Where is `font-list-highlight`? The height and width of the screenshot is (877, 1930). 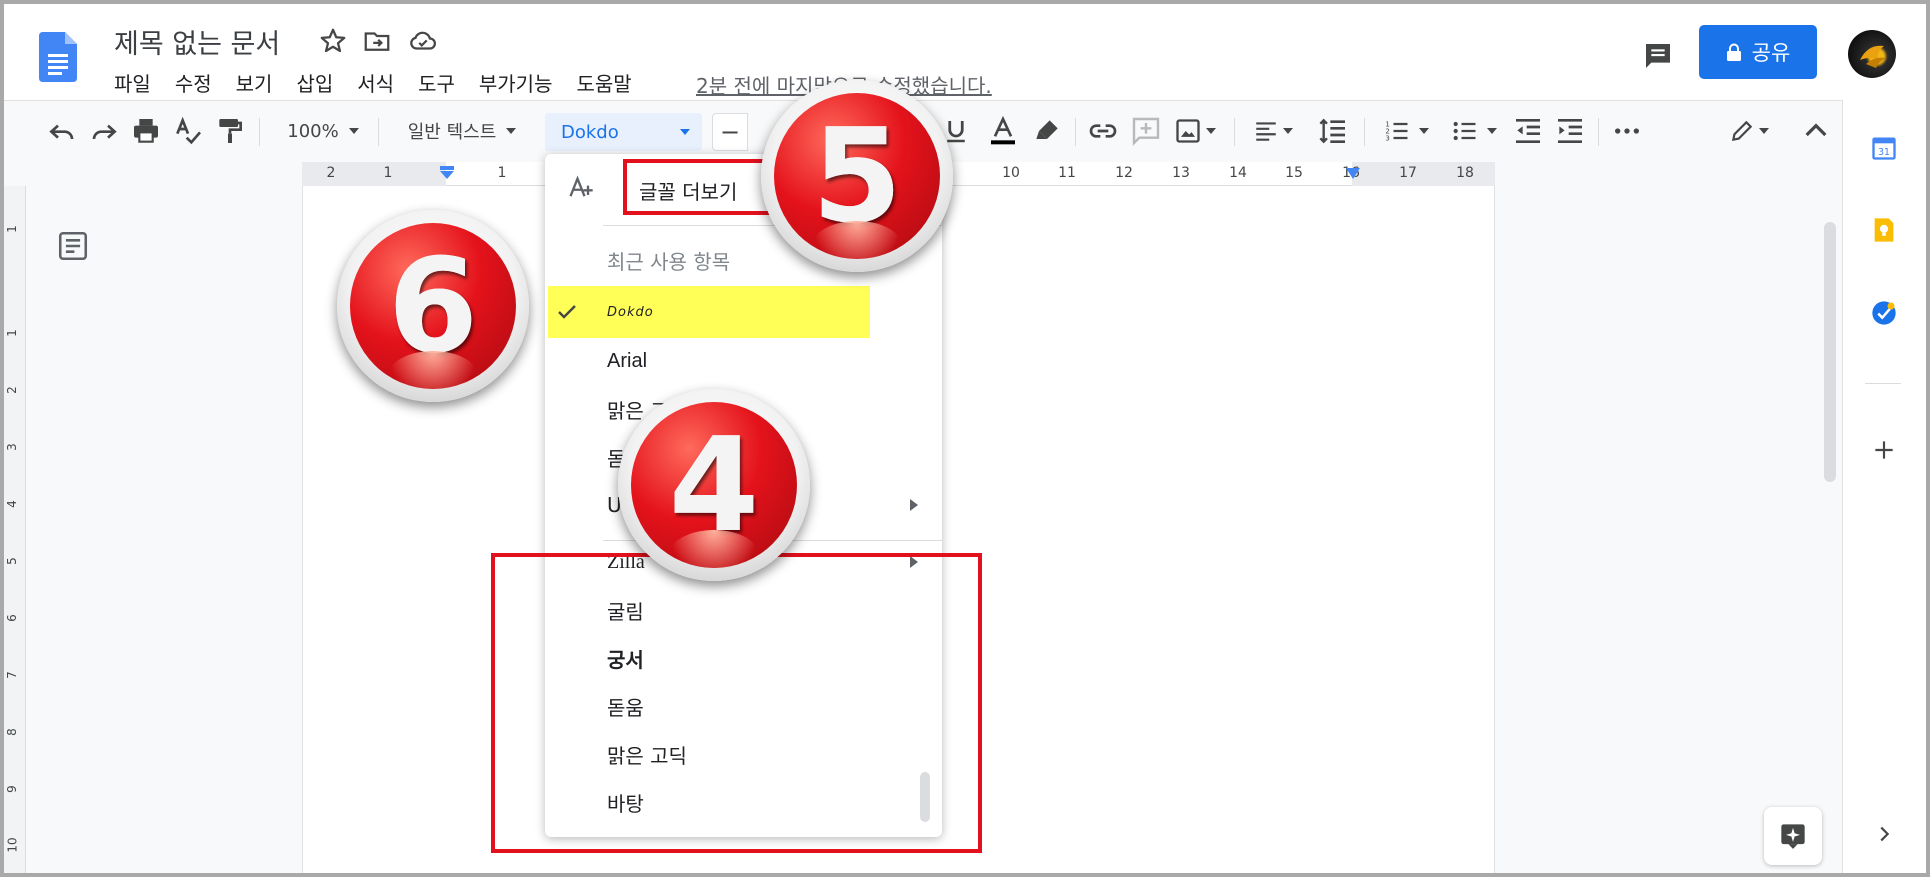 font-list-highlight is located at coordinates (736, 703).